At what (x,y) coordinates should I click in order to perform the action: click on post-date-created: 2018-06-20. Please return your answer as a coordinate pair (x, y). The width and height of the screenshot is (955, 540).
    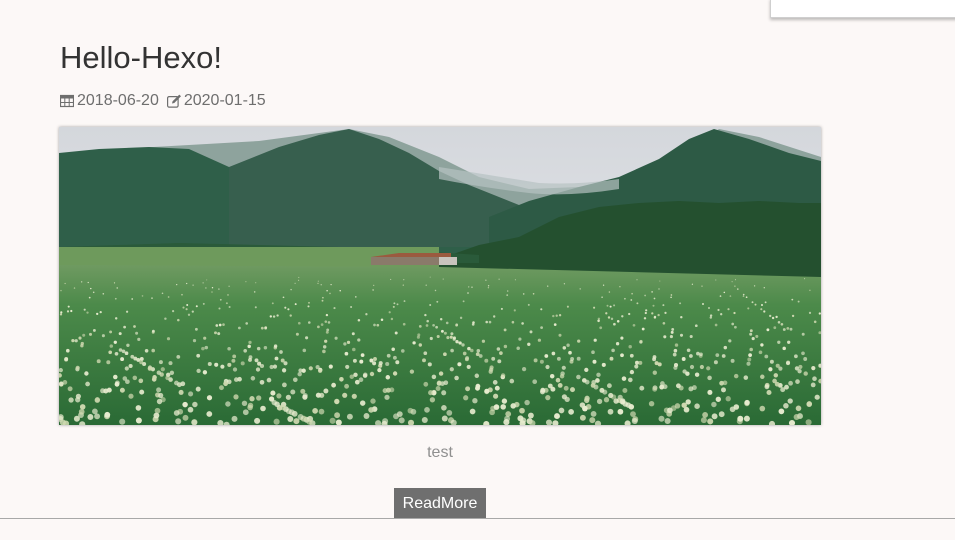
    Looking at the image, I should click on (118, 100).